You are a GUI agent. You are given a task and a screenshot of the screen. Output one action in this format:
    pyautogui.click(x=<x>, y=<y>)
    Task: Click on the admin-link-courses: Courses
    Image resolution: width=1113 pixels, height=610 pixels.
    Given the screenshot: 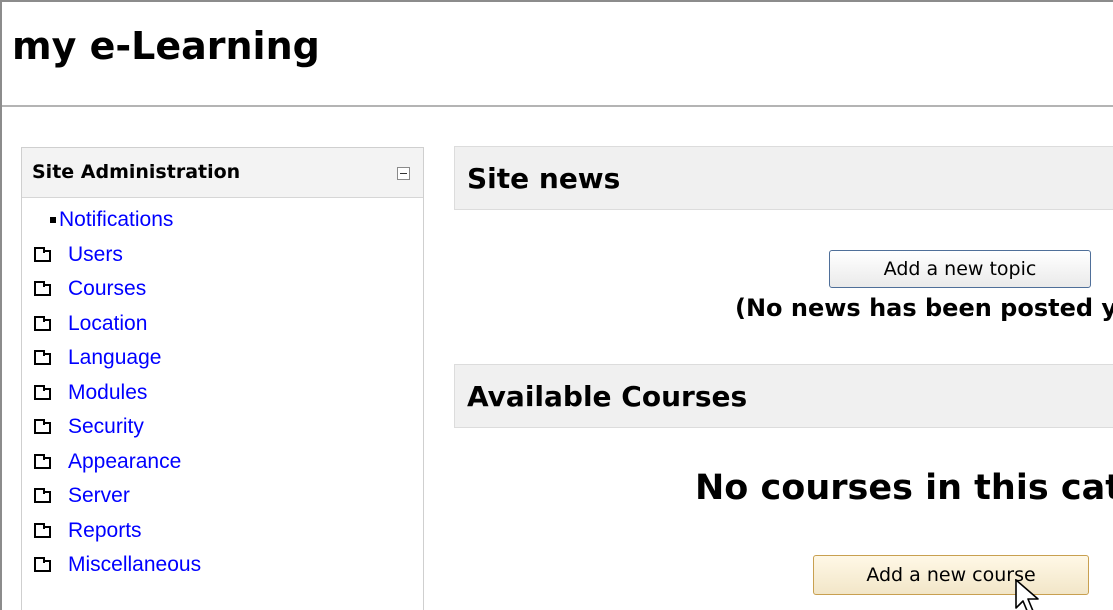 What is the action you would take?
    pyautogui.click(x=107, y=289)
    